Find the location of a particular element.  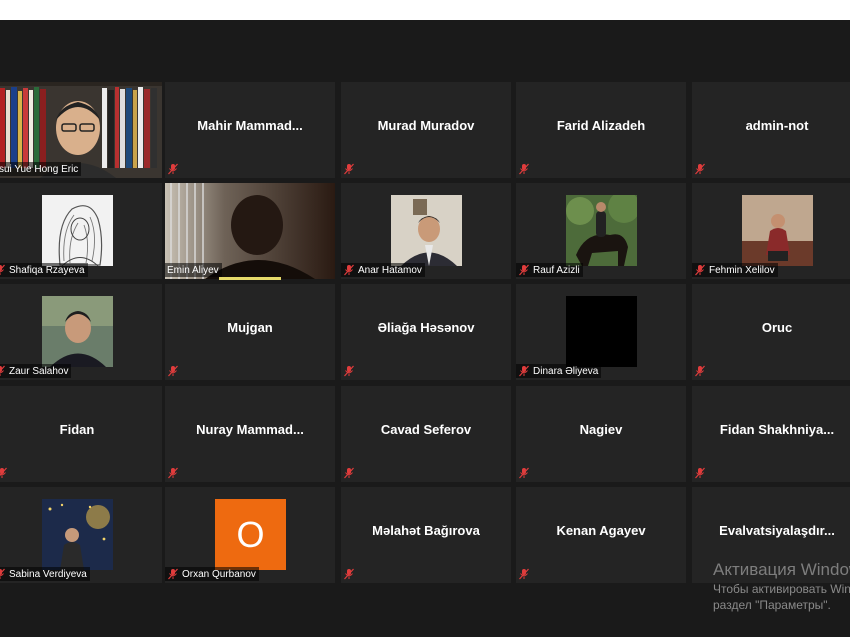

participant-tile-fehmin-xelilov: Fehmin Xelilov is located at coordinates (771, 231).